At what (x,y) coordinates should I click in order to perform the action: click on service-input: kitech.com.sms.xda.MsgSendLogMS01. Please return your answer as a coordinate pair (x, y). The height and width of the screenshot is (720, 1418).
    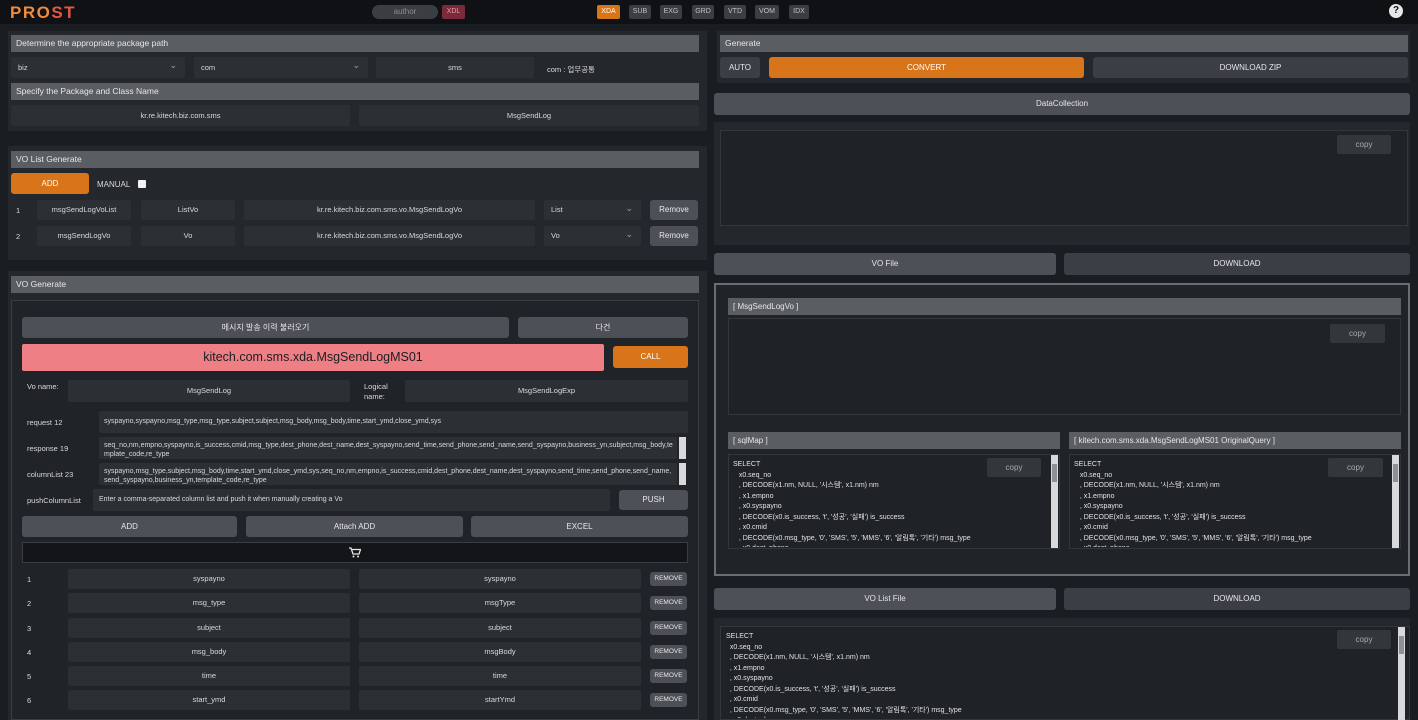
    Looking at the image, I should click on (313, 357).